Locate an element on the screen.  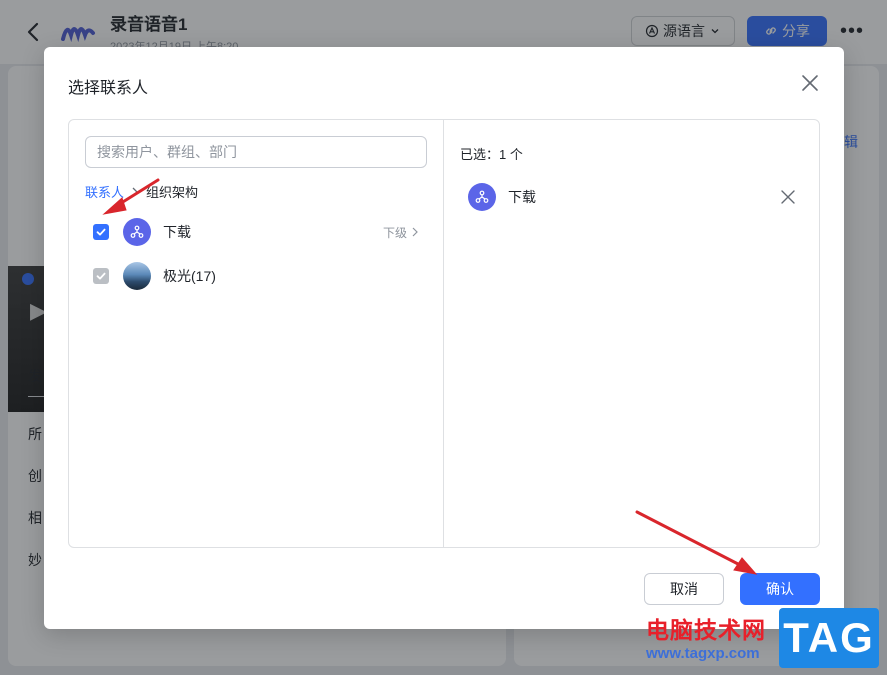
selected-item: 下载 is located at coordinates (638, 197).